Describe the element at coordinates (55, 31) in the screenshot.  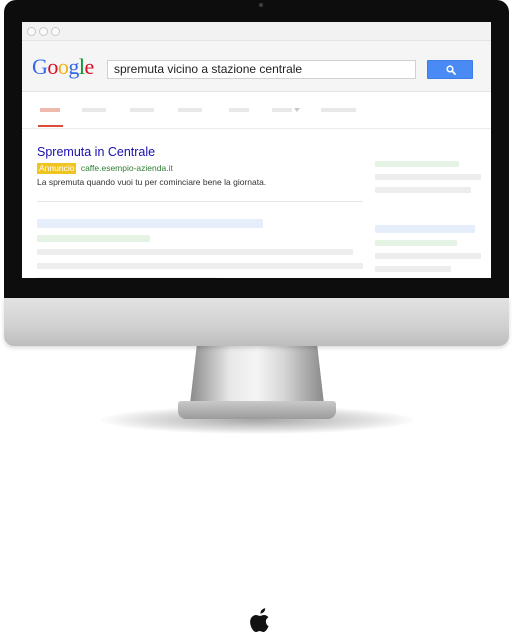
I see `maximize-window-button` at that location.